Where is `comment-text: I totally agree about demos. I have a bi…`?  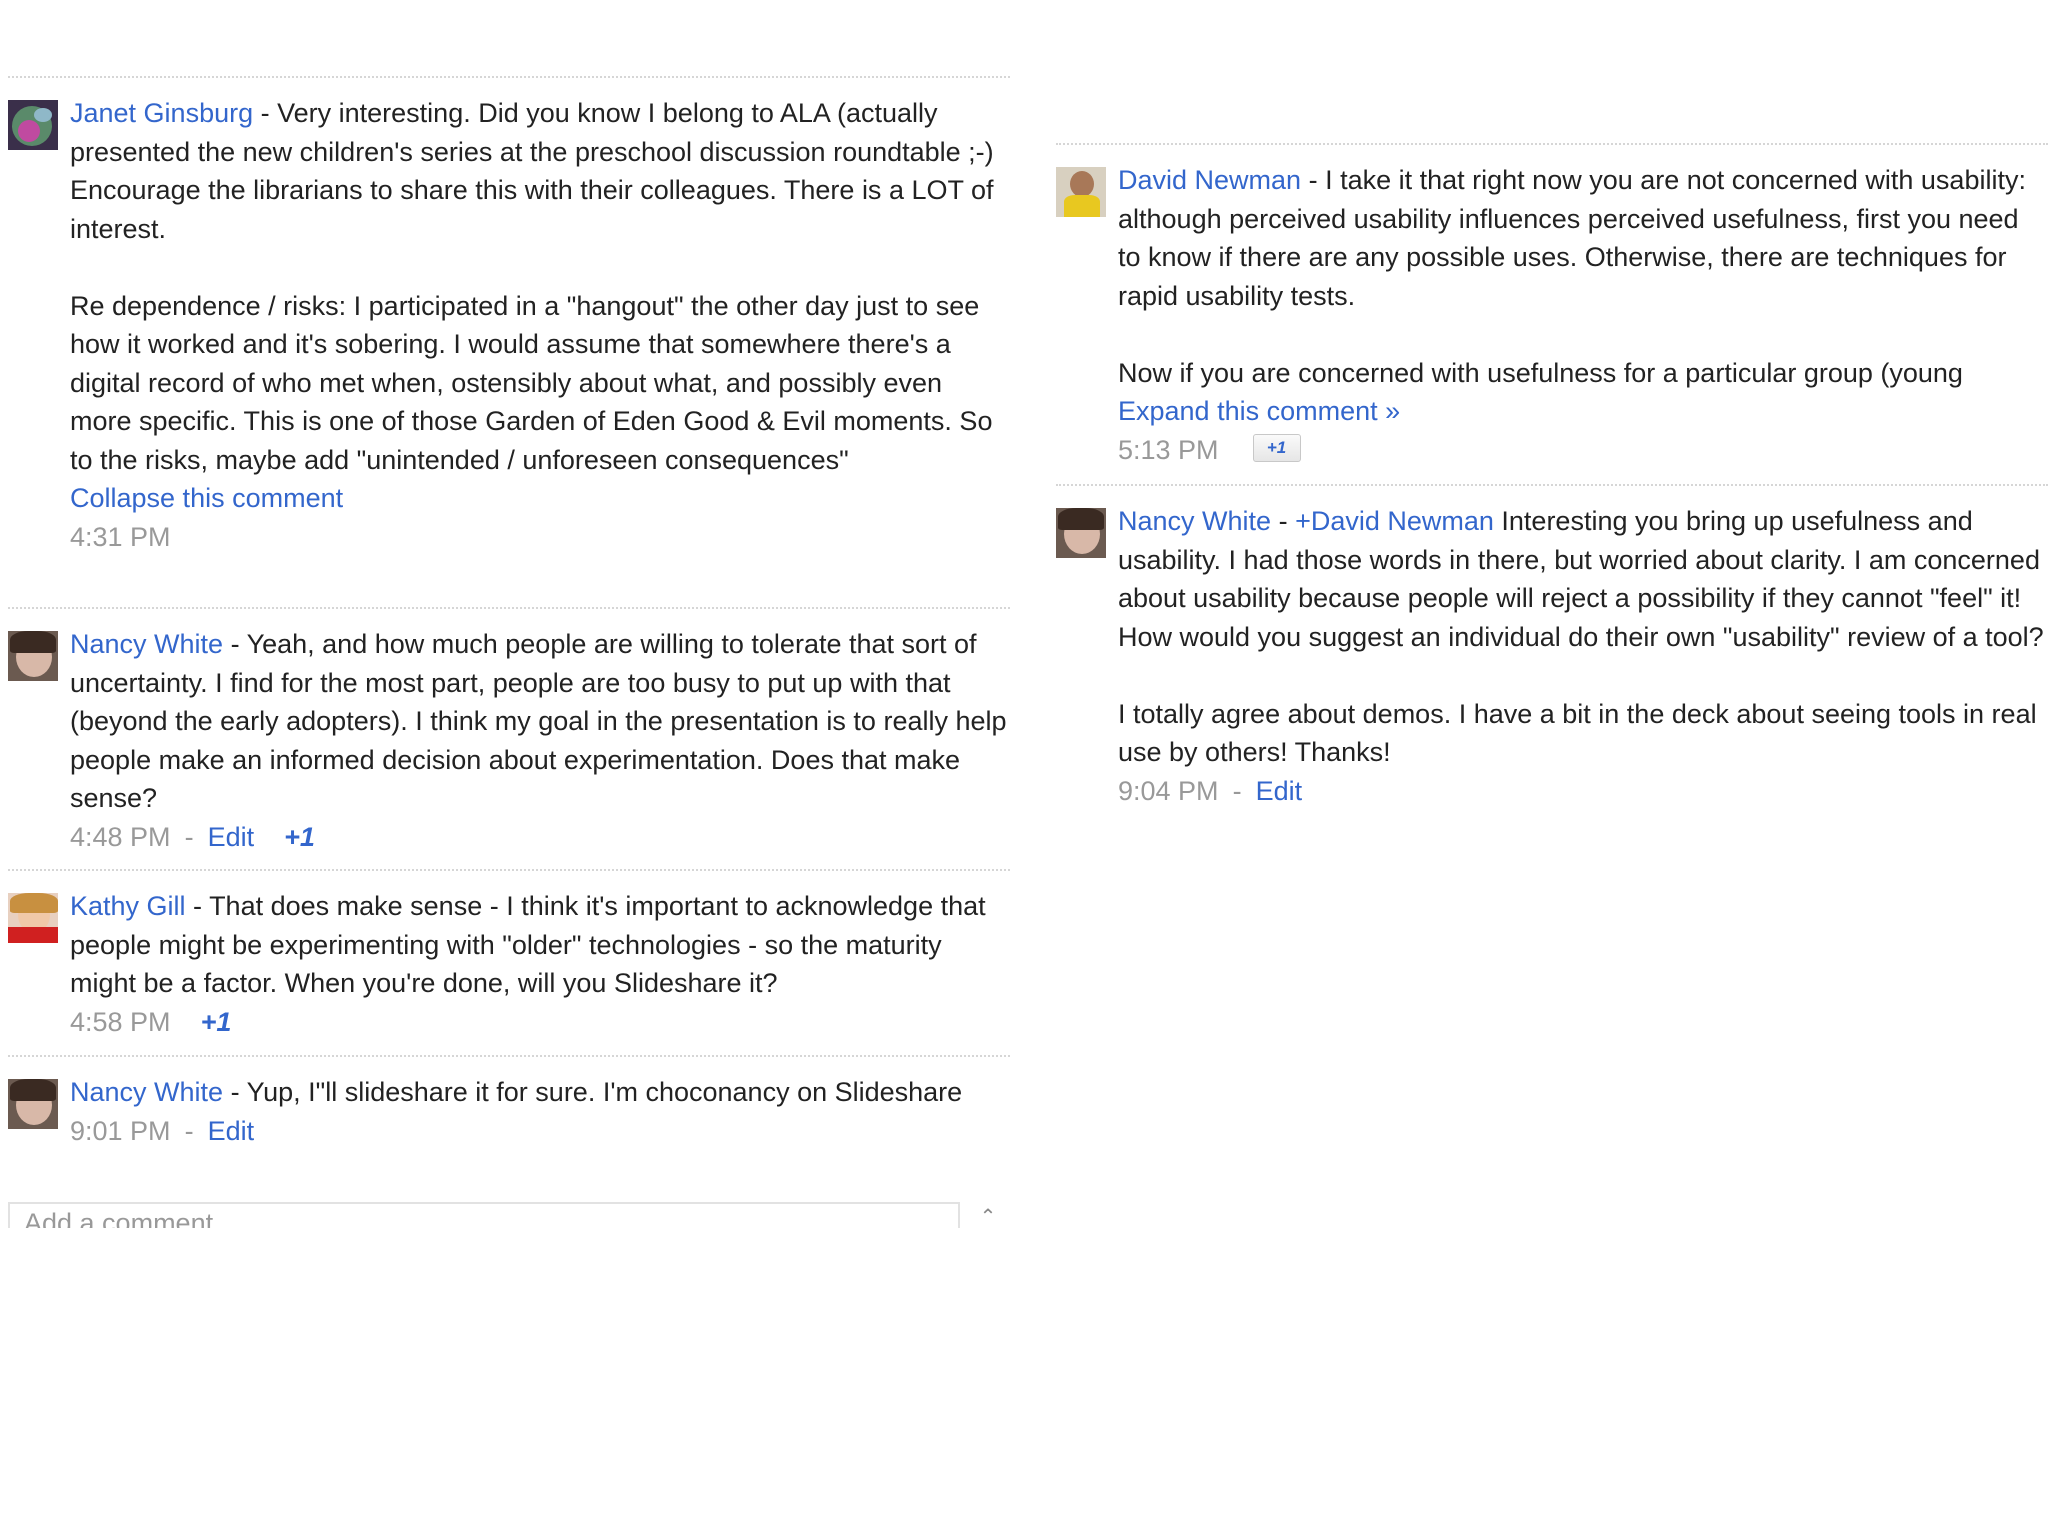 comment-text: I totally agree about demos. I have a bi… is located at coordinates (1577, 733).